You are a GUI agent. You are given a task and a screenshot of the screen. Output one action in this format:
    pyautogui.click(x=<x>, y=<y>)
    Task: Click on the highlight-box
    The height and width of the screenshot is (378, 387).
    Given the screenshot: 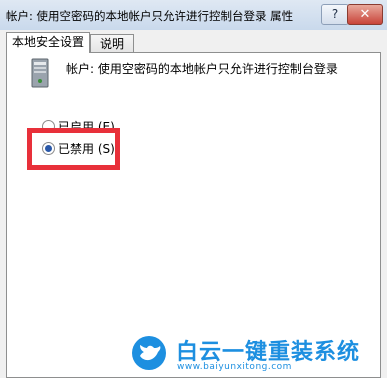 What is the action you would take?
    pyautogui.click(x=73, y=149)
    